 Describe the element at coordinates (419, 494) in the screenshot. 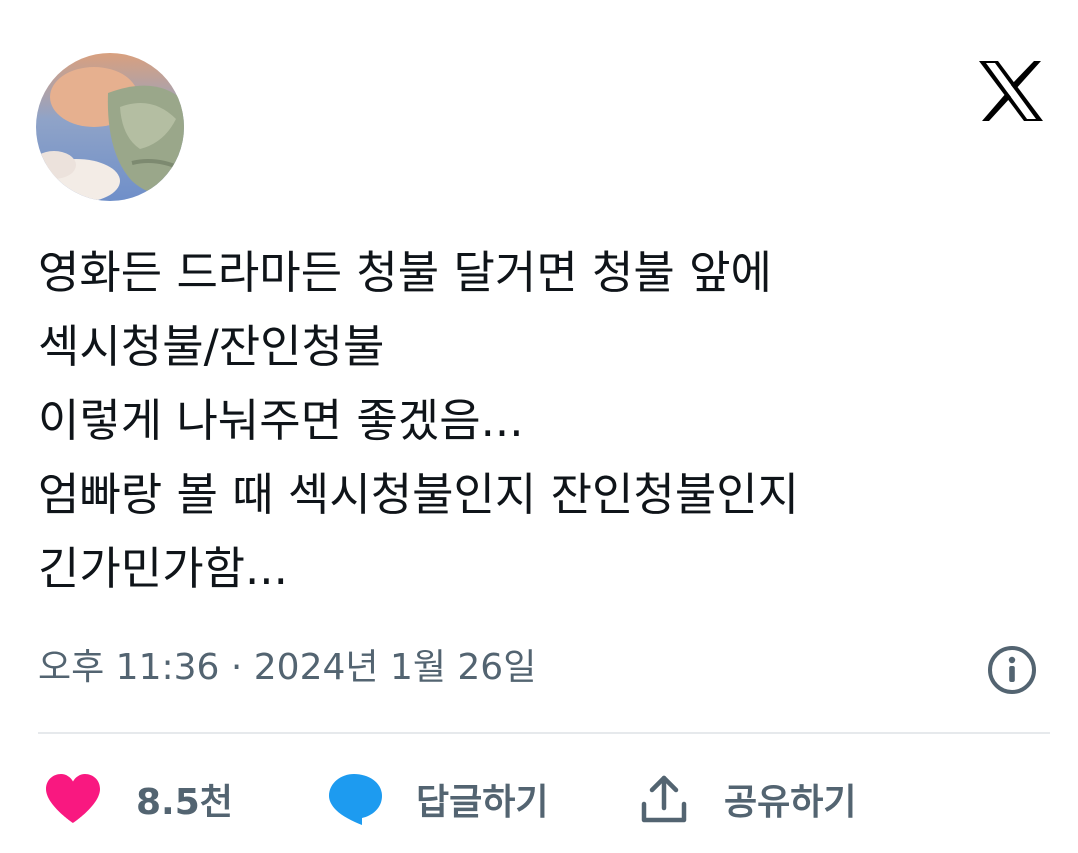

I see `tweet-text-line: 엄빠랑 볼 때 섹시청불인지 잔인청불인지` at that location.